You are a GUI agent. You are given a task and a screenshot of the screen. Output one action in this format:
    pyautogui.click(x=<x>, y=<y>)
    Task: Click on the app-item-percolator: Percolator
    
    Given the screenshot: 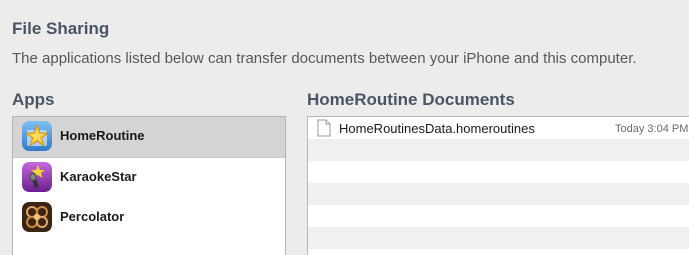 What is the action you would take?
    pyautogui.click(x=149, y=218)
    